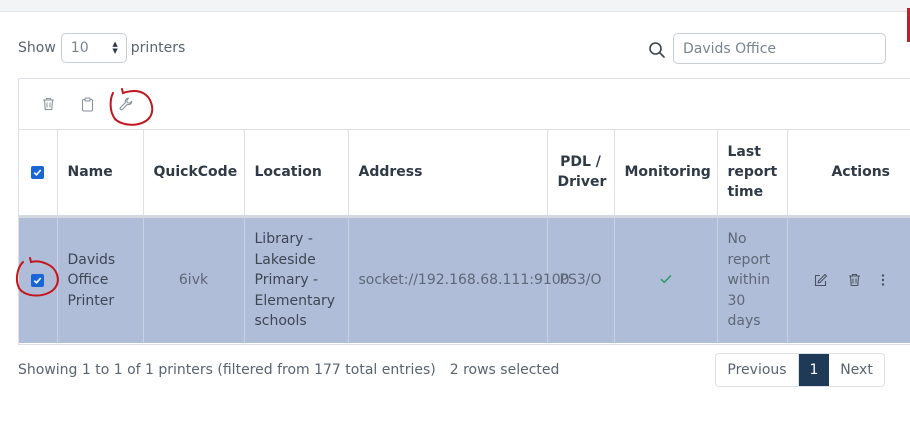 Image resolution: width=910 pixels, height=426 pixels. I want to click on cell-last-report-time: No report within 30 days, so click(752, 279).